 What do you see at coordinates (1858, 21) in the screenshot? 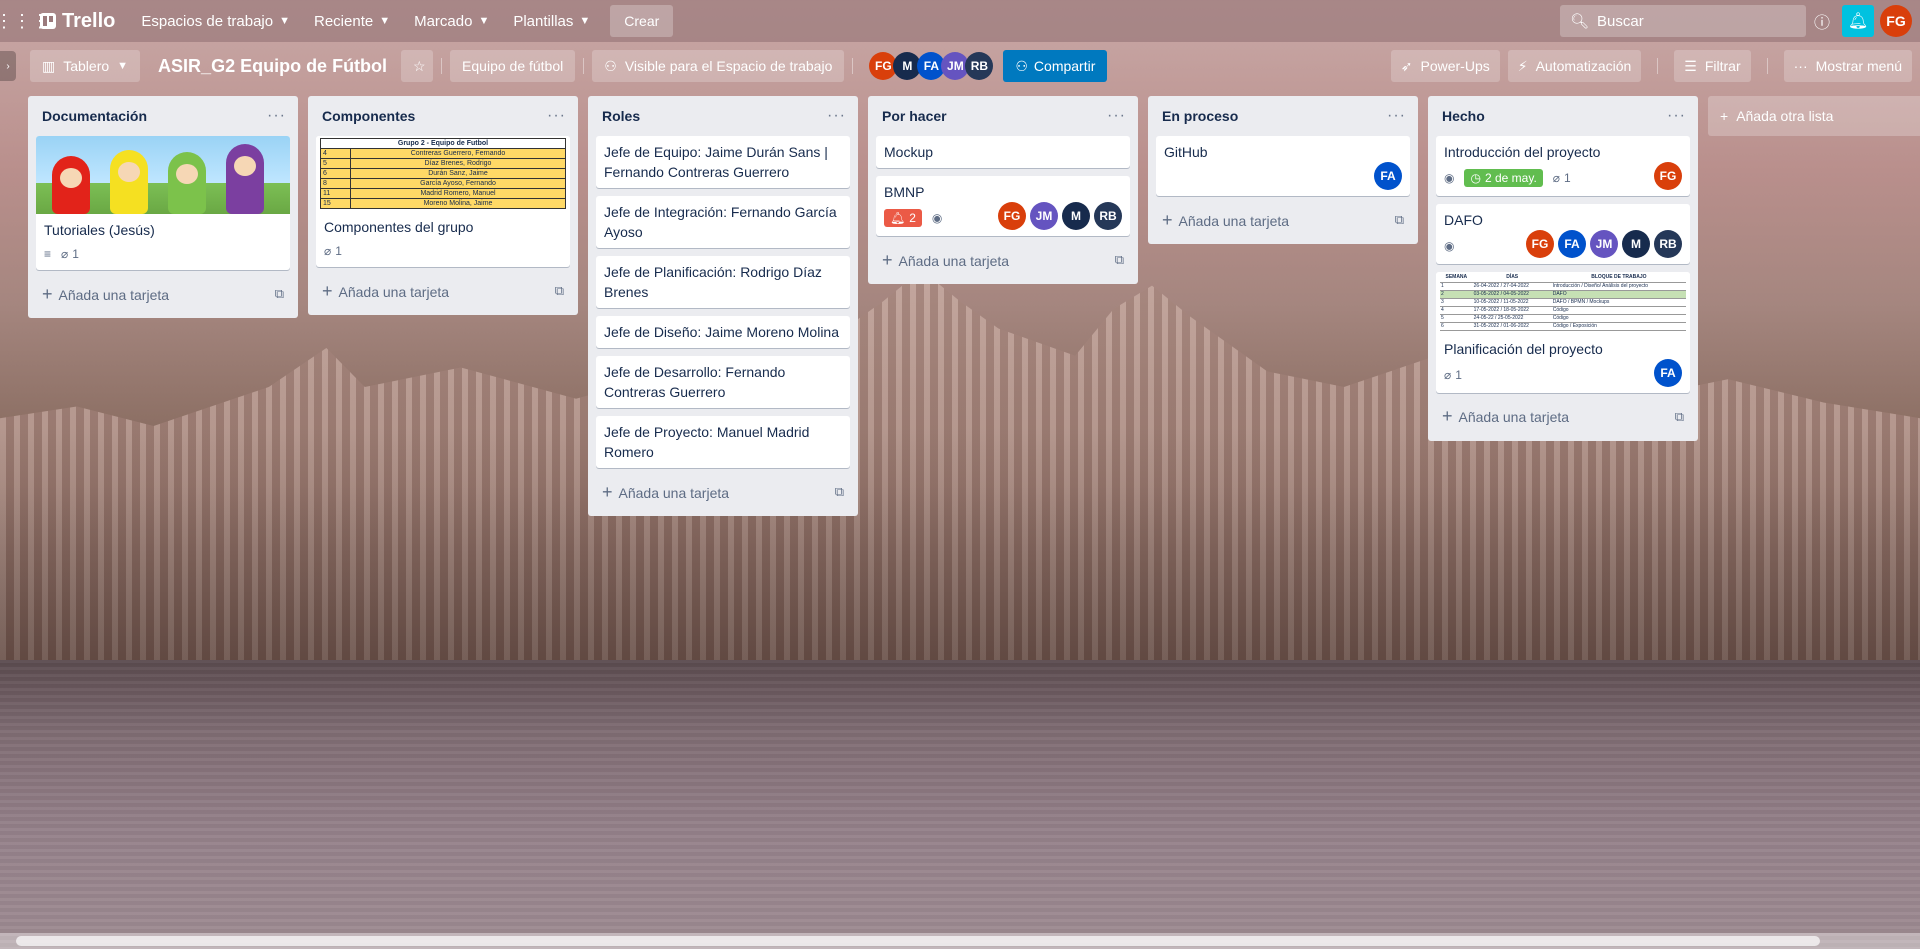
I see `bell-icon: 🔔︎` at bounding box center [1858, 21].